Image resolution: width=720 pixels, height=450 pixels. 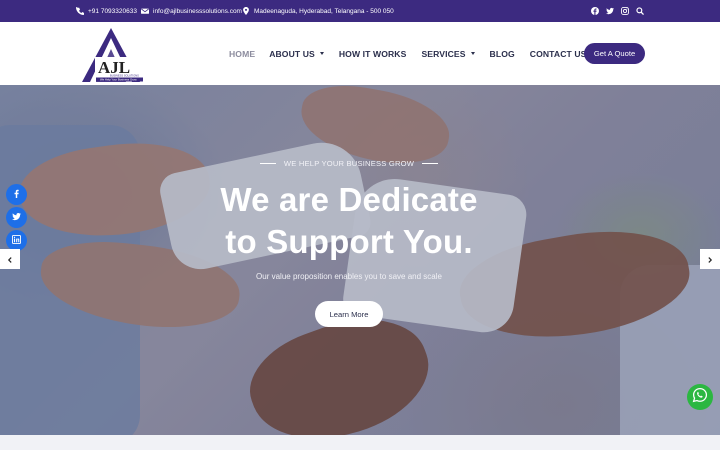 I want to click on mail-icon, so click(x=145, y=11).